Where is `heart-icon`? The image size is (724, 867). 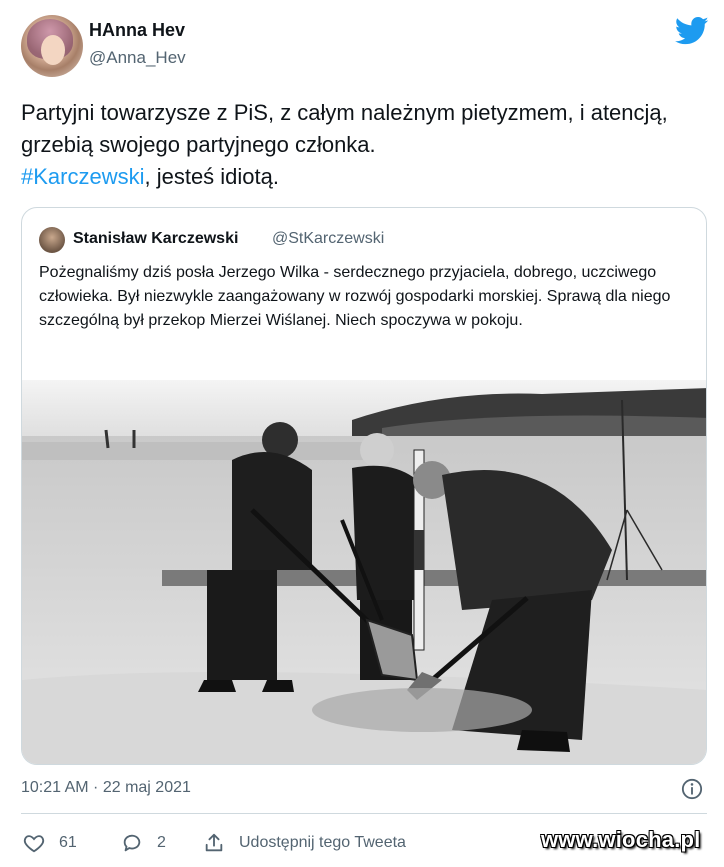 heart-icon is located at coordinates (34, 844).